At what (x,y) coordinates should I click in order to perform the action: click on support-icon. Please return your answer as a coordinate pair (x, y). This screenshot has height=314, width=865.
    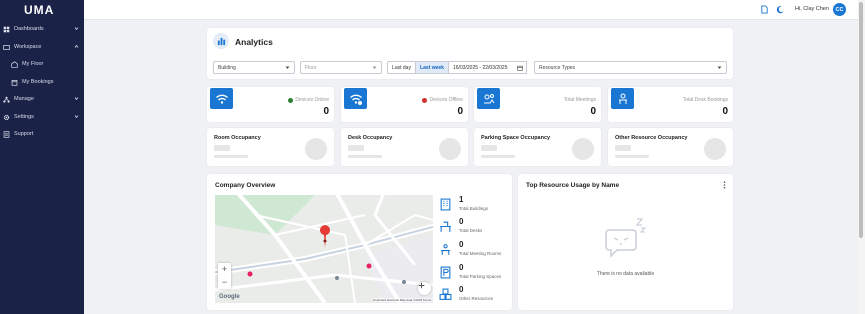
    Looking at the image, I should click on (6, 134).